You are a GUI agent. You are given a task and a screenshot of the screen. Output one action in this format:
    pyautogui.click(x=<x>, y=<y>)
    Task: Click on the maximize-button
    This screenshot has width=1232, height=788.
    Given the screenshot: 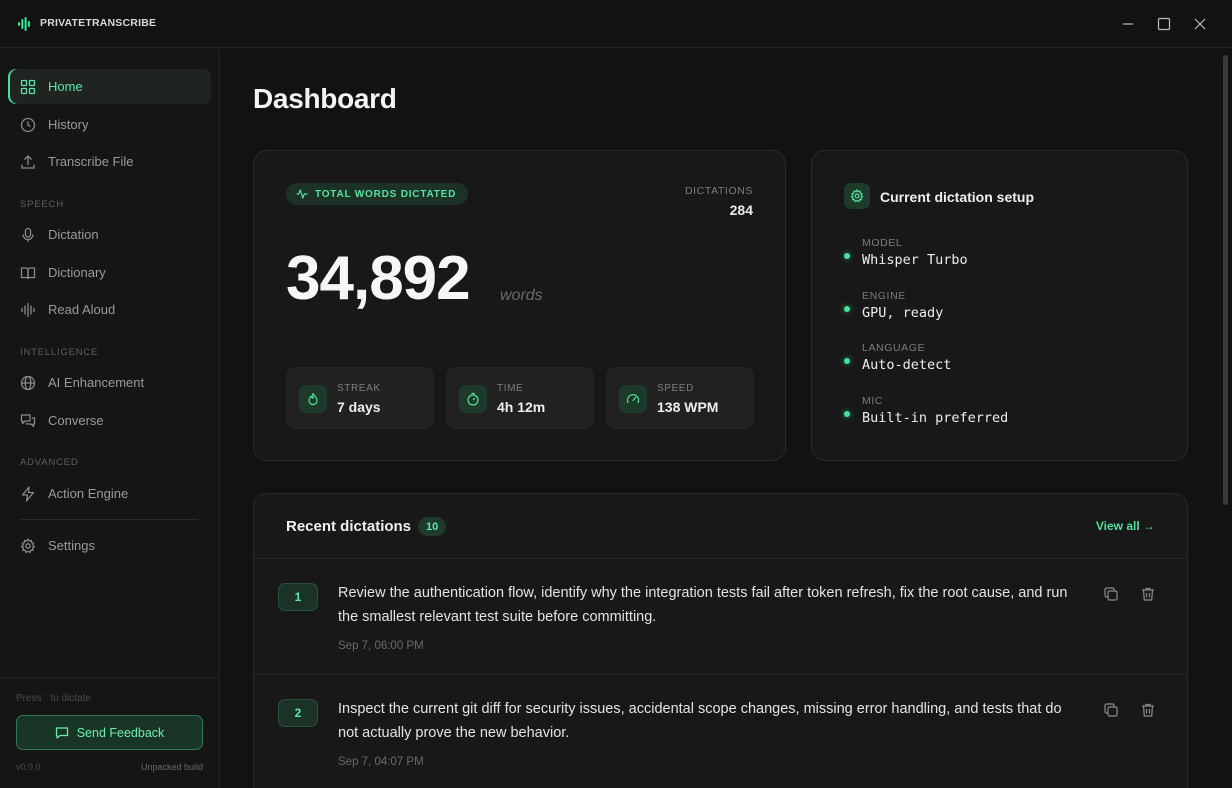 What is the action you would take?
    pyautogui.click(x=1164, y=24)
    